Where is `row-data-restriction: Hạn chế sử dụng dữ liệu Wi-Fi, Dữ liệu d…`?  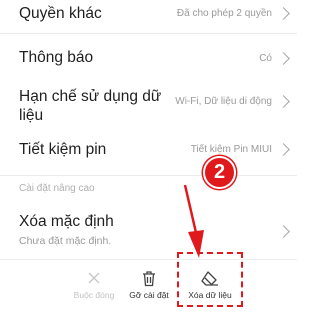
row-data-restriction: Hạn chế sử dụng dữ liệu Wi-Fi, Dữ liệu d… is located at coordinates (148, 110).